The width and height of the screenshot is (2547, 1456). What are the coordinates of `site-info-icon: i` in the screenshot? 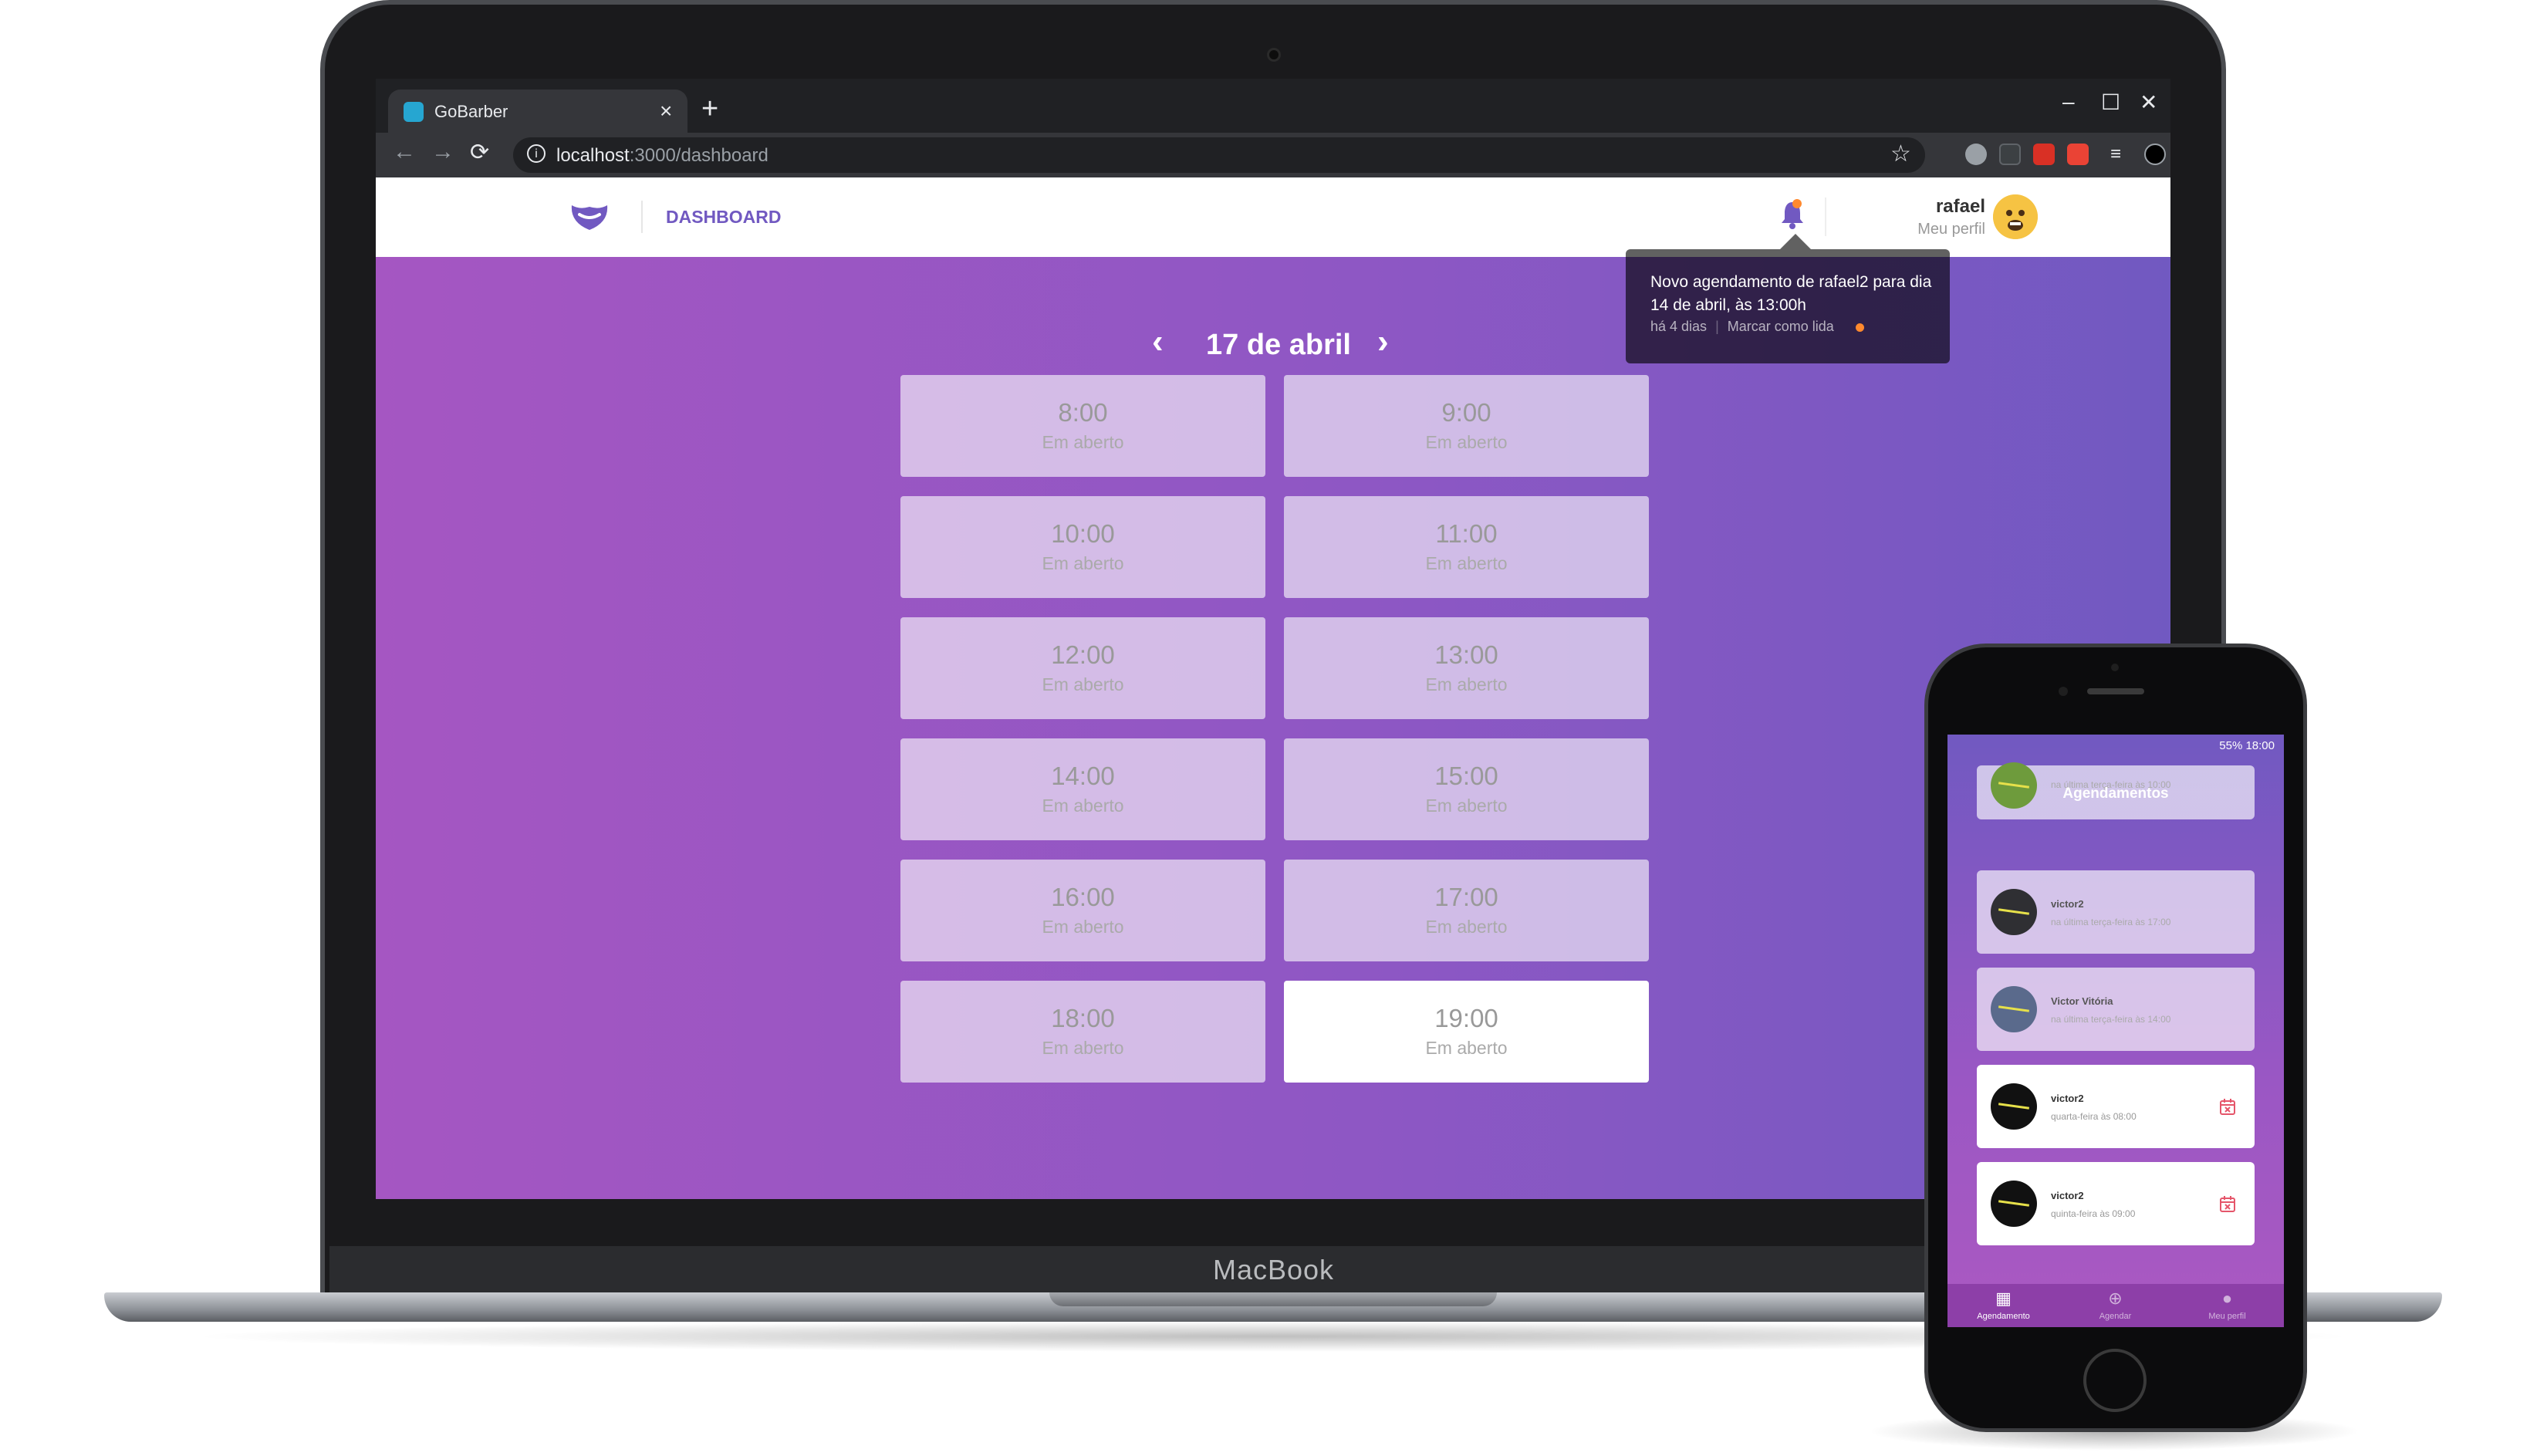 It's located at (536, 153).